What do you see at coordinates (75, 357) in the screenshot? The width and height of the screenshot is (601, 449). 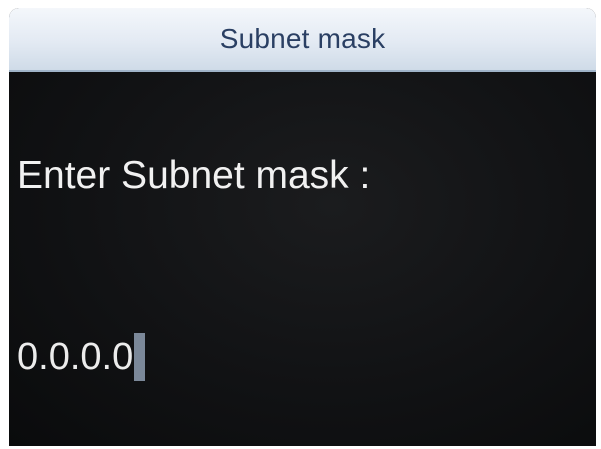 I see `subnet-mask-value: 0.0.0.0` at bounding box center [75, 357].